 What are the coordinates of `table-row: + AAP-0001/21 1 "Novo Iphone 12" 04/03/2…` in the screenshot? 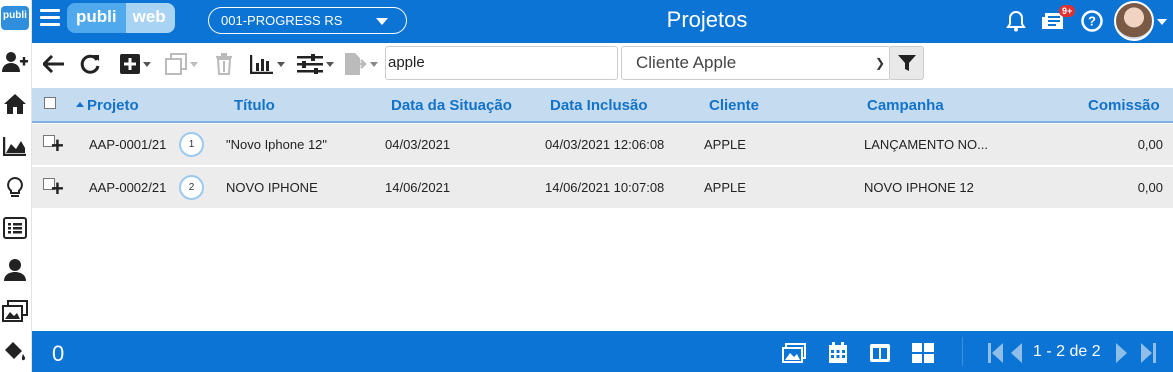 It's located at (602, 145).